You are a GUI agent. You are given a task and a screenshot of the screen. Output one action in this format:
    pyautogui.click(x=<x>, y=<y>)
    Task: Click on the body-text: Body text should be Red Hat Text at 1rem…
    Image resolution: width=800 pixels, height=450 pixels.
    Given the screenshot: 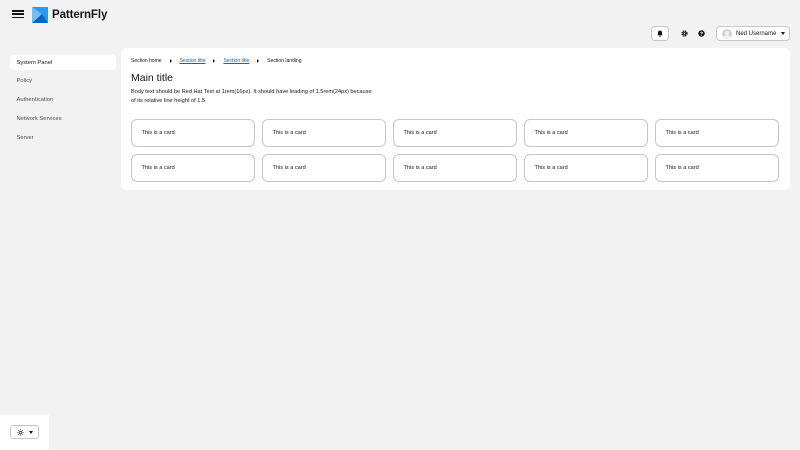 What is the action you would take?
    pyautogui.click(x=259, y=97)
    